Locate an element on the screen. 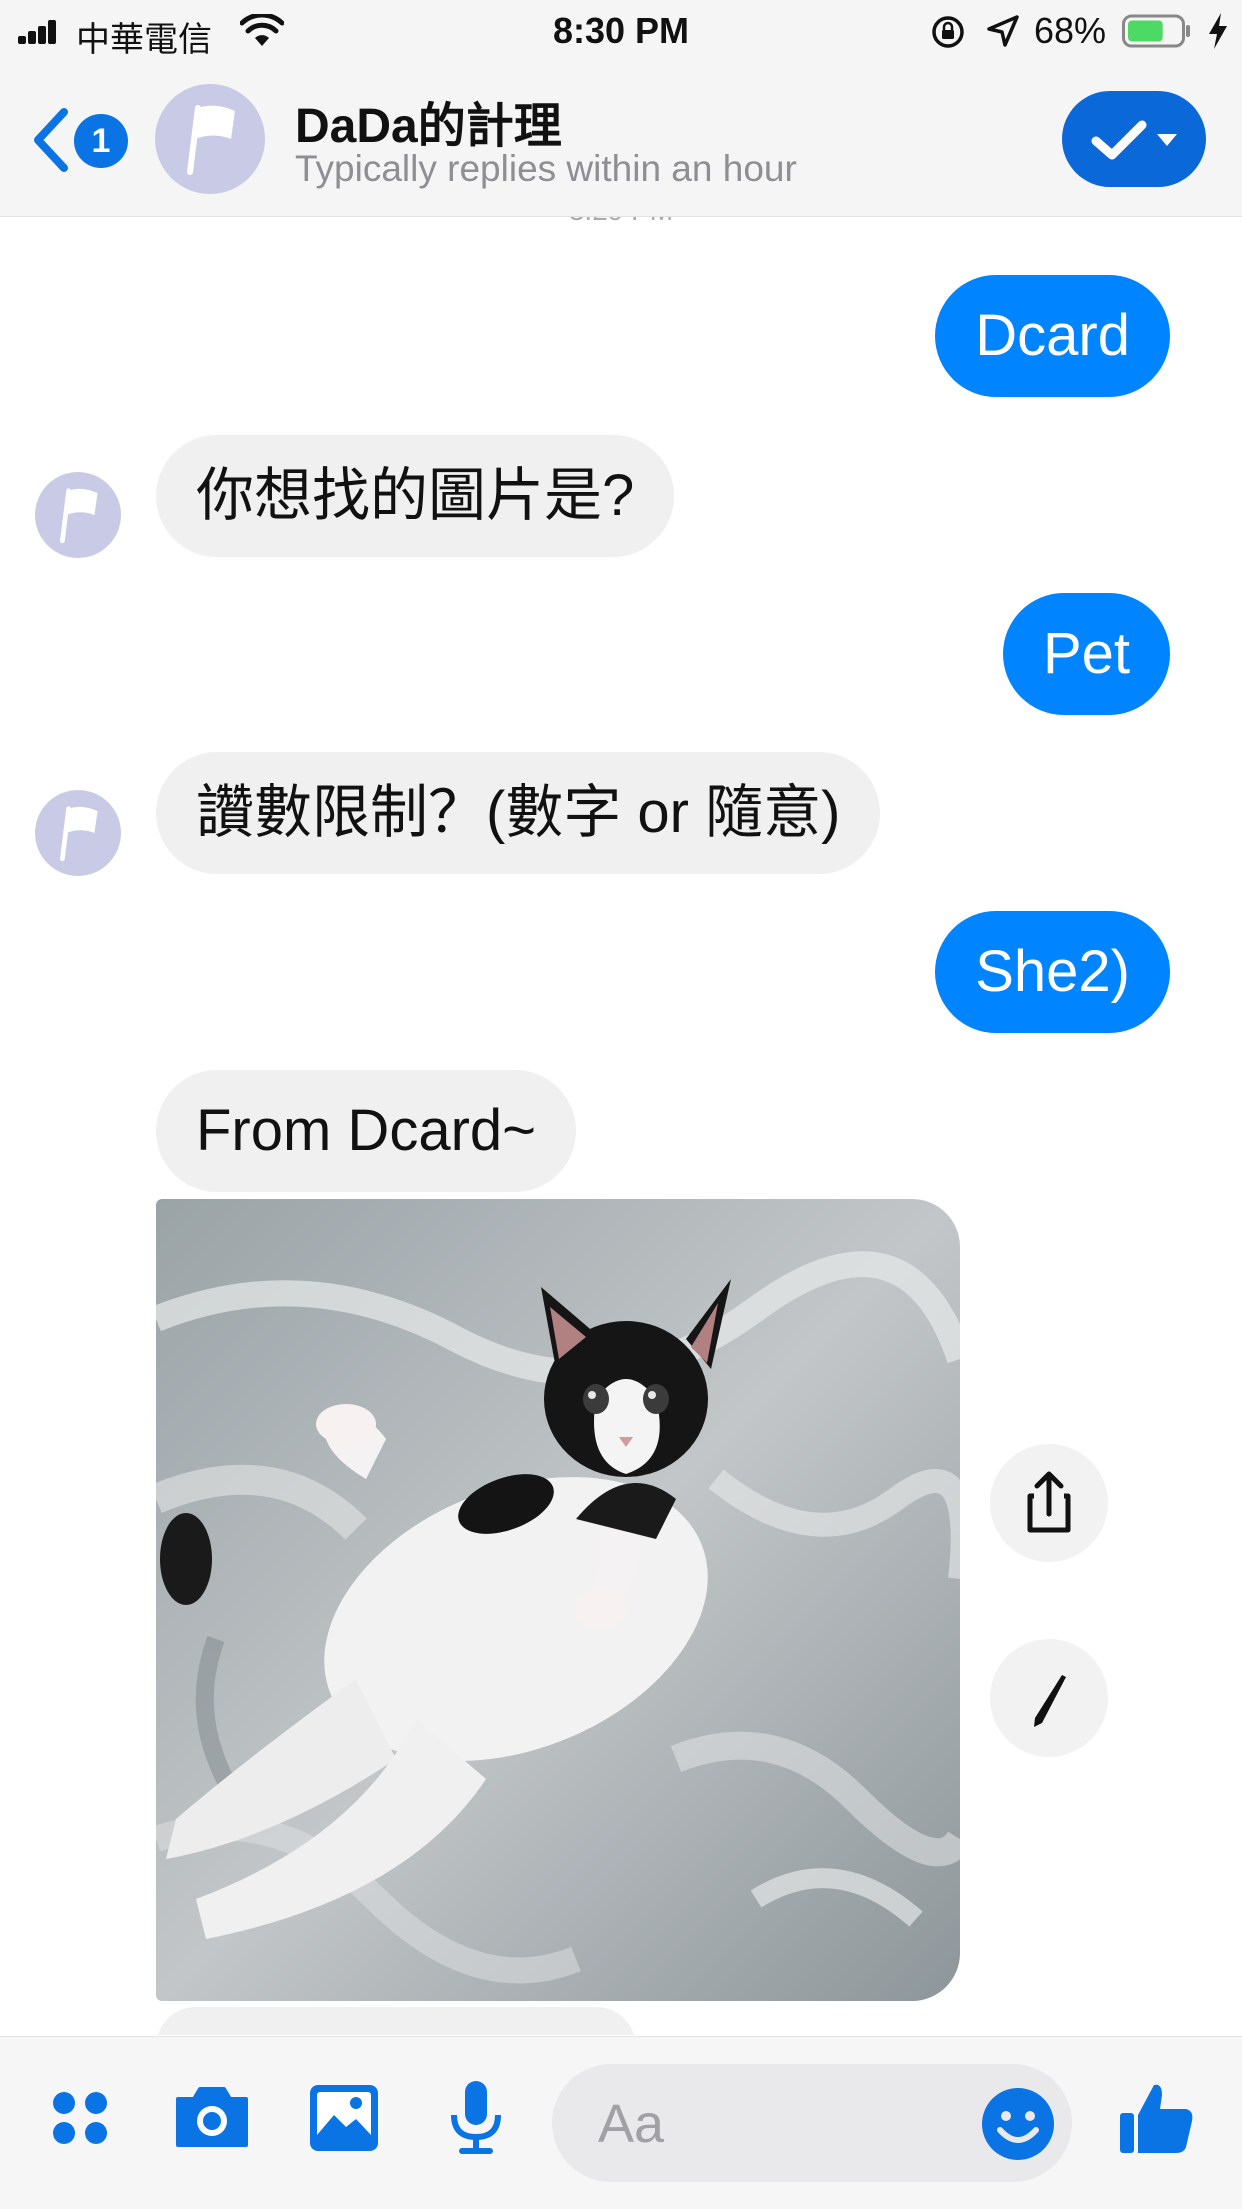  sent-message-bubble: Pet is located at coordinates (1086, 654).